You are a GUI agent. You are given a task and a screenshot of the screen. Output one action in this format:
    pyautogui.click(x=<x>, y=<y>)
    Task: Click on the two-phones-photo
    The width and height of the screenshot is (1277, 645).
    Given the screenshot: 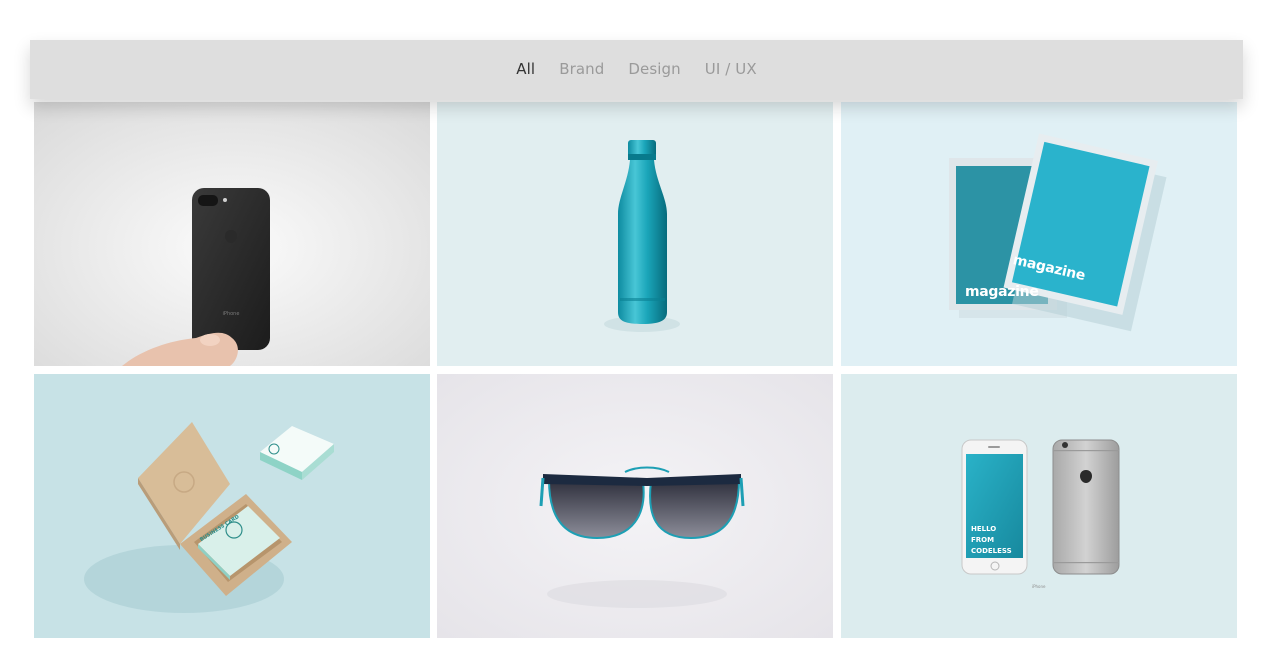 What is the action you would take?
    pyautogui.click(x=1039, y=506)
    